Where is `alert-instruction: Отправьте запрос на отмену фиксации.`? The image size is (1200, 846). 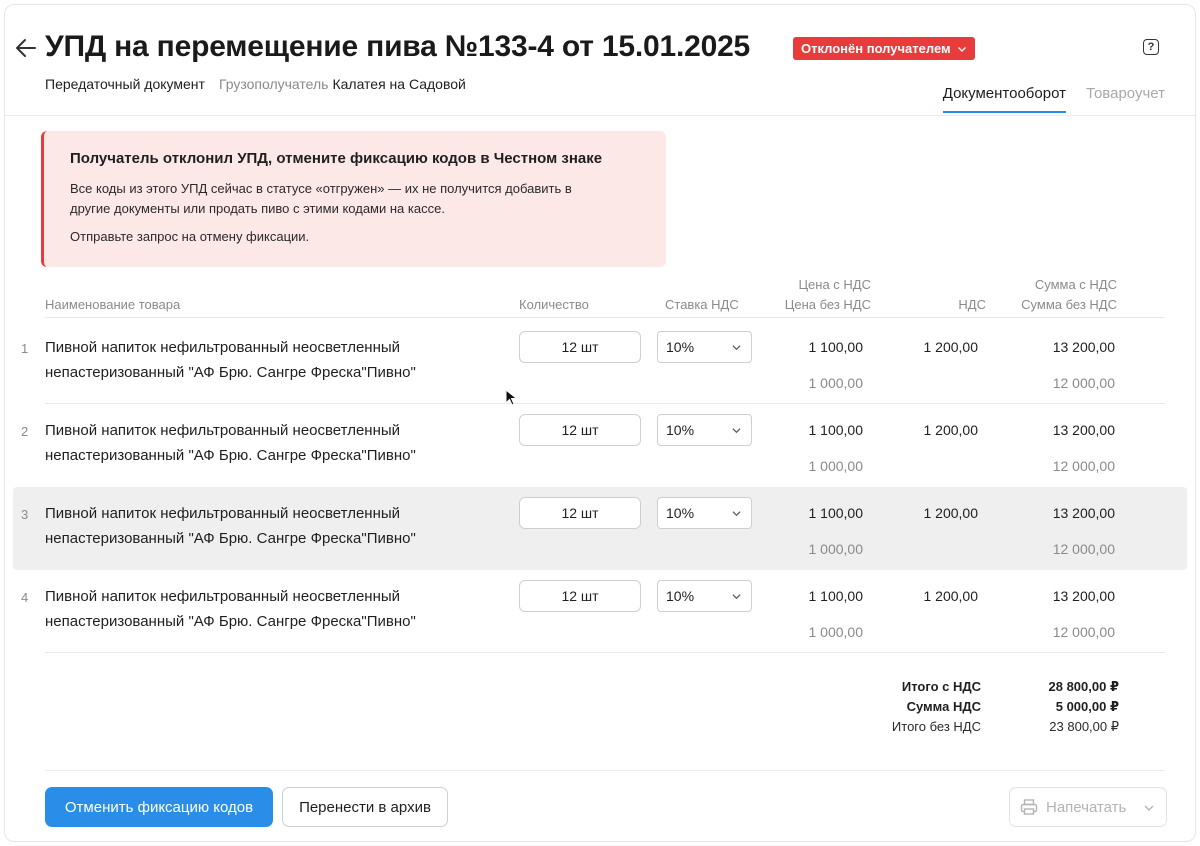 alert-instruction: Отправьте запрос на отмену фиксации. is located at coordinates (190, 236).